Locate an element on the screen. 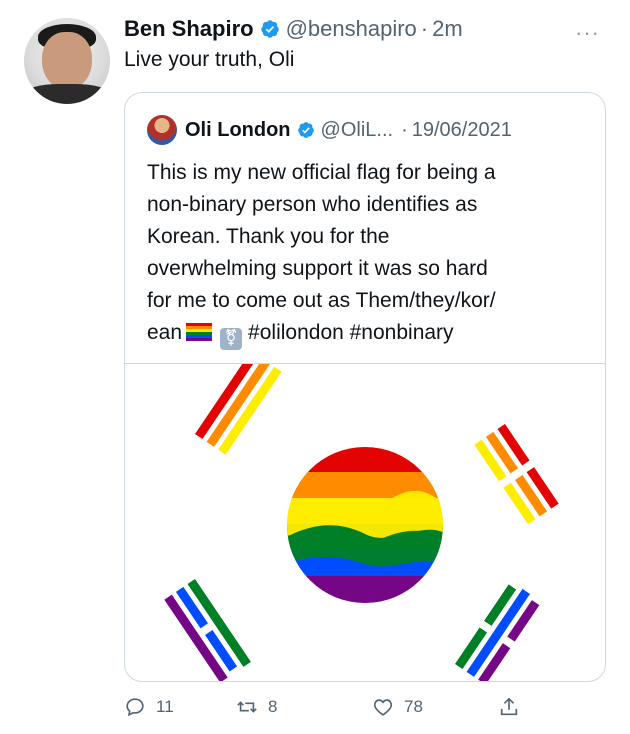 This screenshot has width=630, height=734. retweet-button: 8 is located at coordinates (256, 707).